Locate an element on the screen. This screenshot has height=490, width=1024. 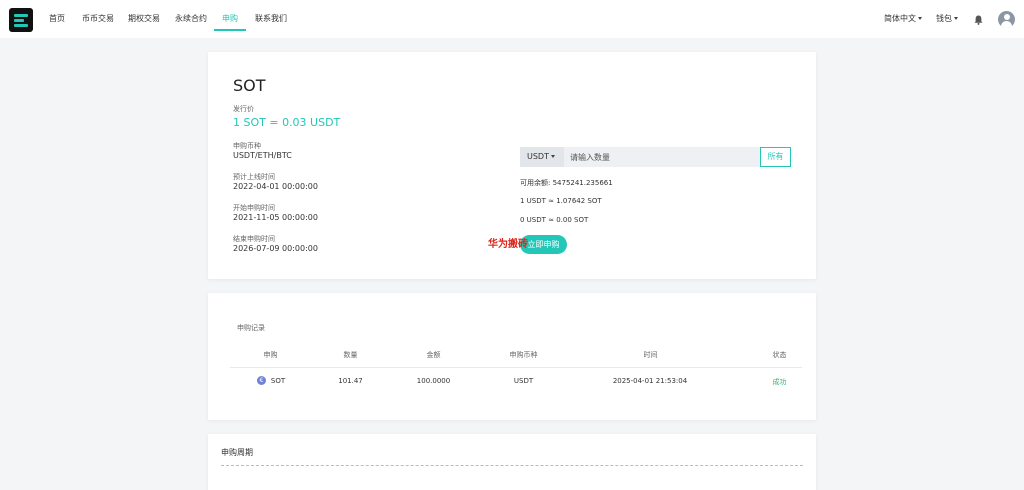
nav-subscription: 申购 is located at coordinates (230, 19).